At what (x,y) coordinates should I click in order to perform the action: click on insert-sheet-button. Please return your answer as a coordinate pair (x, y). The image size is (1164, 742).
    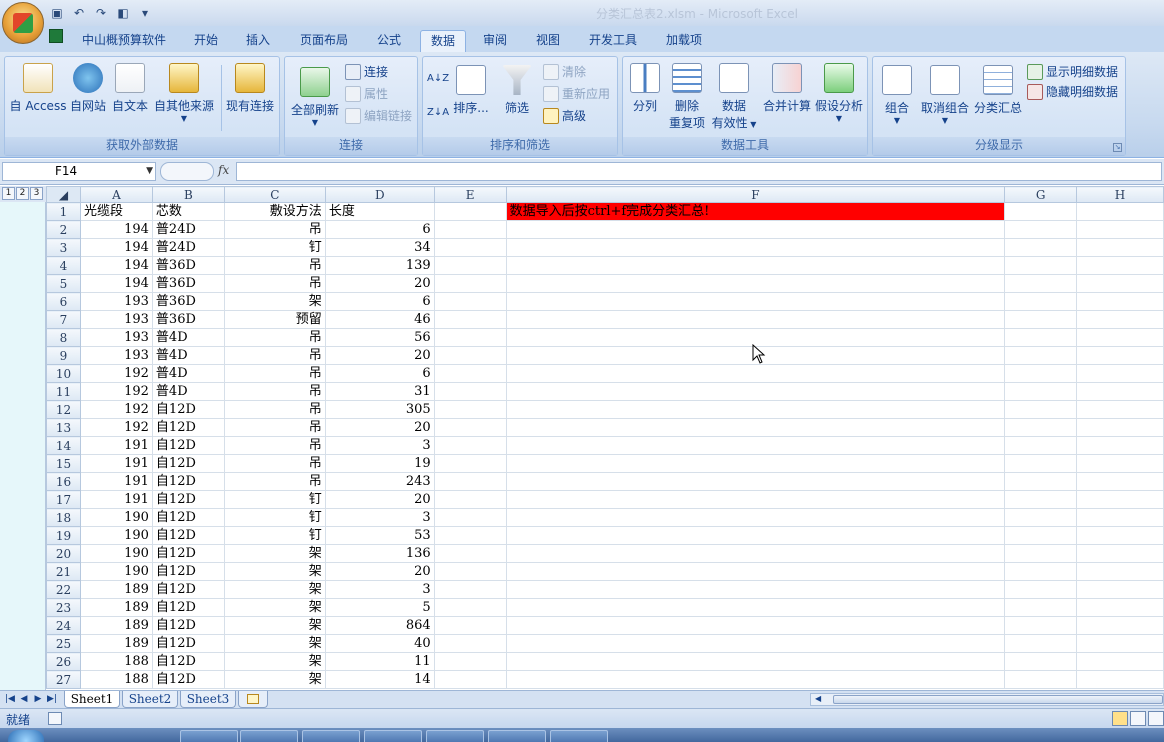
    Looking at the image, I should click on (253, 699).